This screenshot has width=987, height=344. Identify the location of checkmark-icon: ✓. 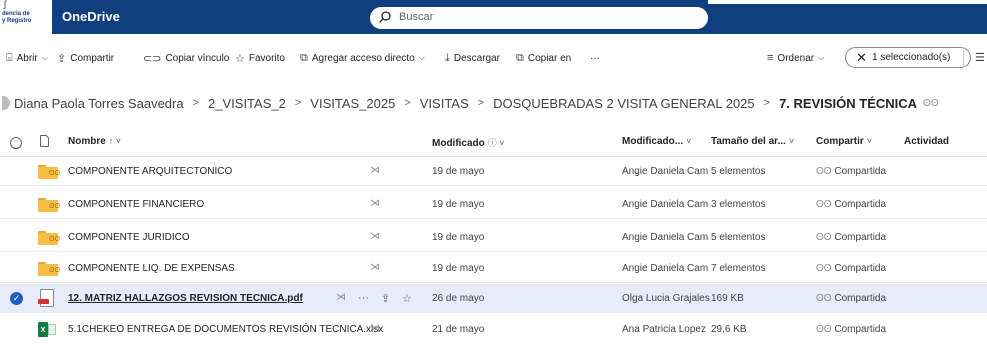
(16, 298).